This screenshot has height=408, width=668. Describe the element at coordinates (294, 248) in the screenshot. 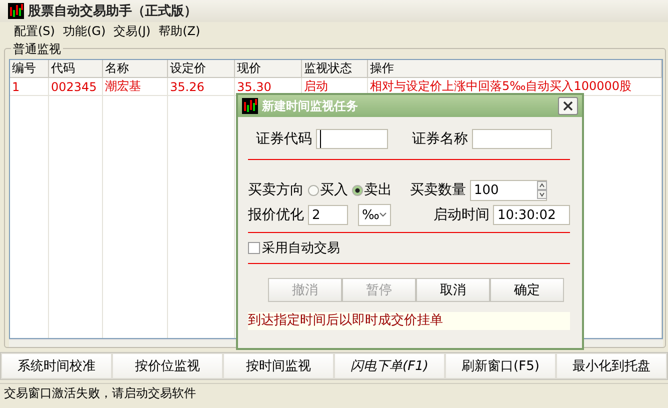

I see `checkbox: 采用自动交易` at that location.